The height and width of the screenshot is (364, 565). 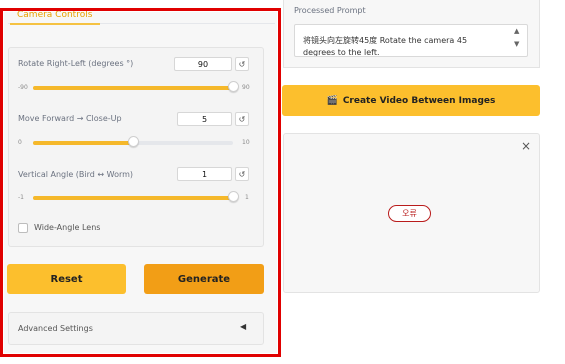 I want to click on clapper-icon: 🎬, so click(x=332, y=100).